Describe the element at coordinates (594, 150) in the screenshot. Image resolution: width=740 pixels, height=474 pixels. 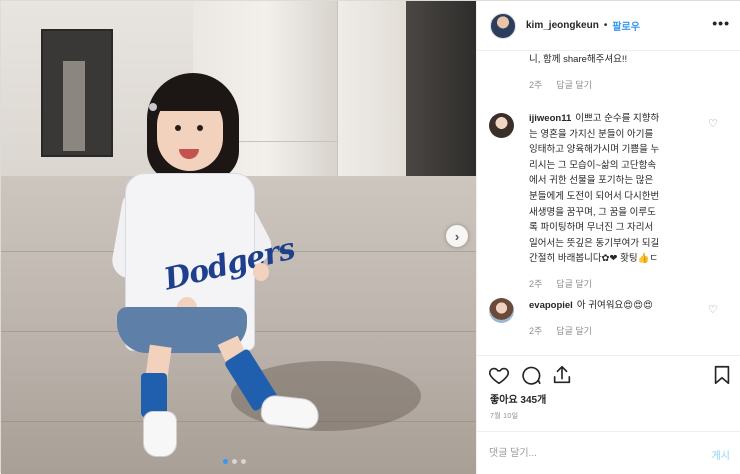
I see `comment-line: 잉태하고 양육해가시며 기쁨을 누` at that location.